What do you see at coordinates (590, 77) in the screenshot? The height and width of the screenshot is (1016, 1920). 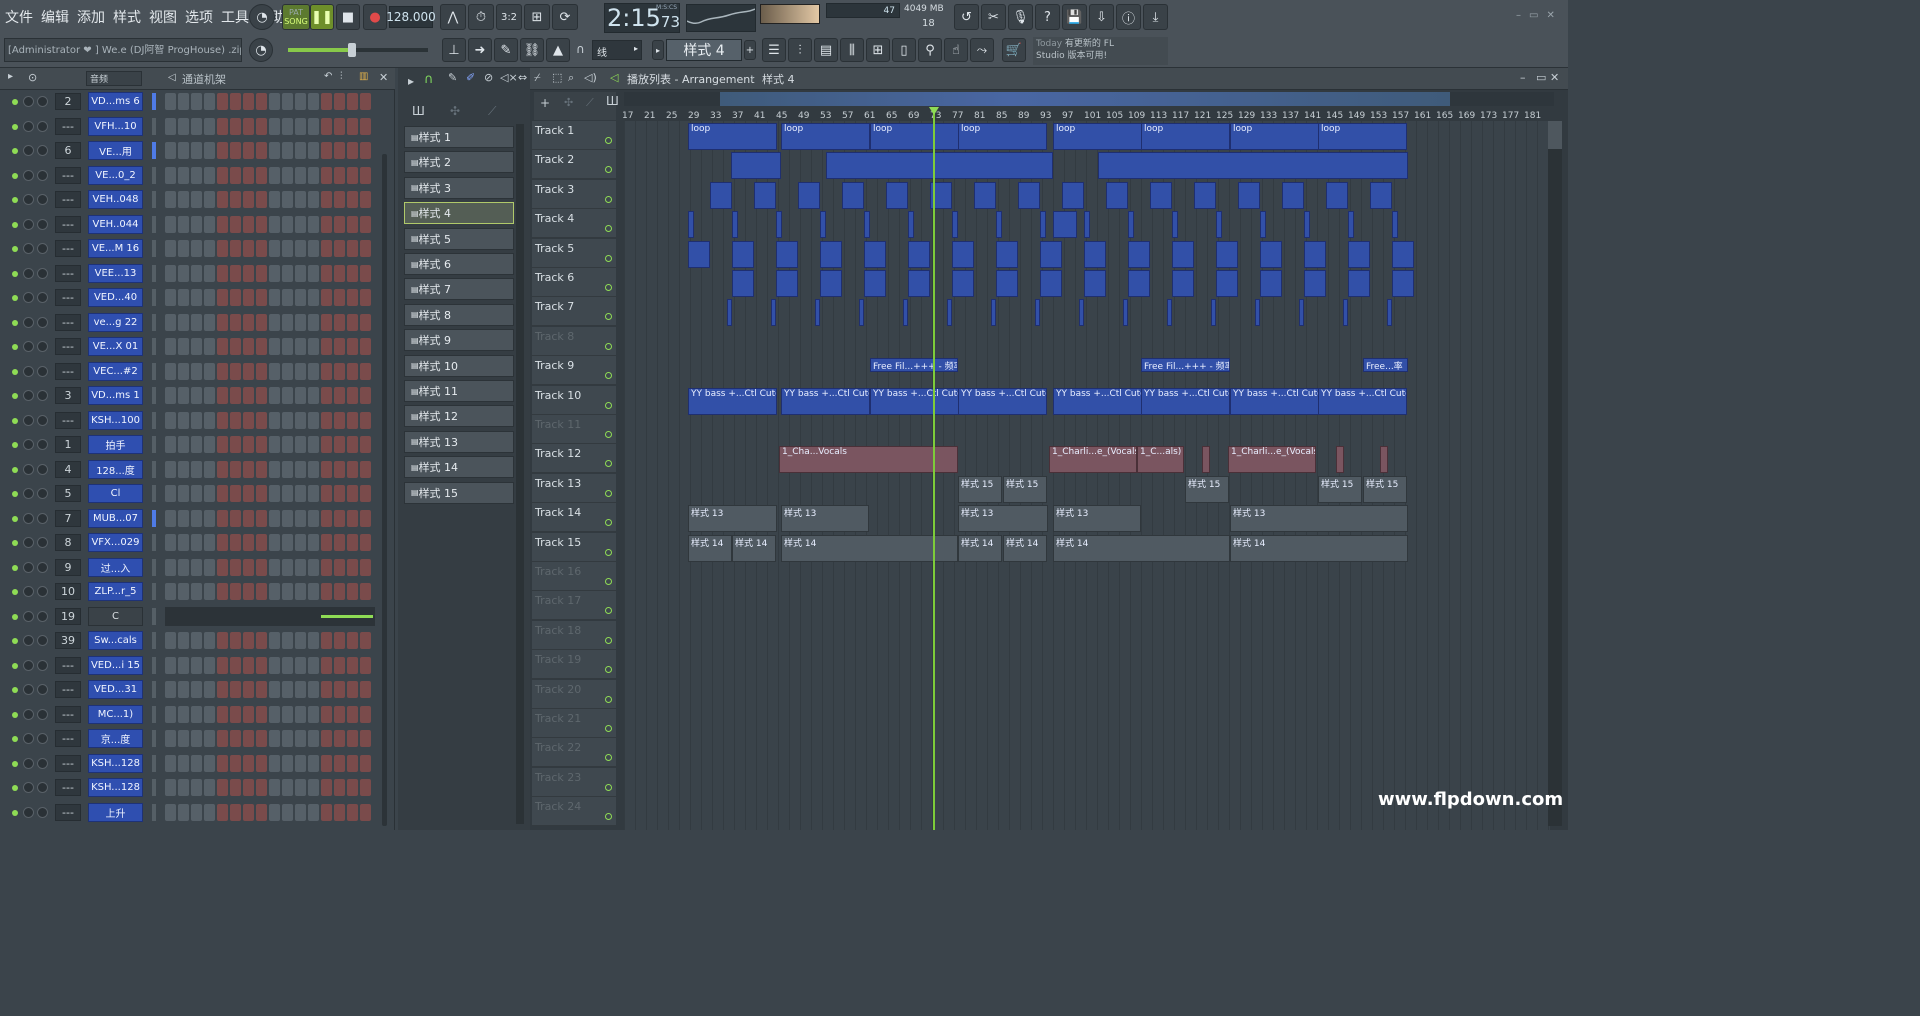 I see `playback-icon: ◁)` at bounding box center [590, 77].